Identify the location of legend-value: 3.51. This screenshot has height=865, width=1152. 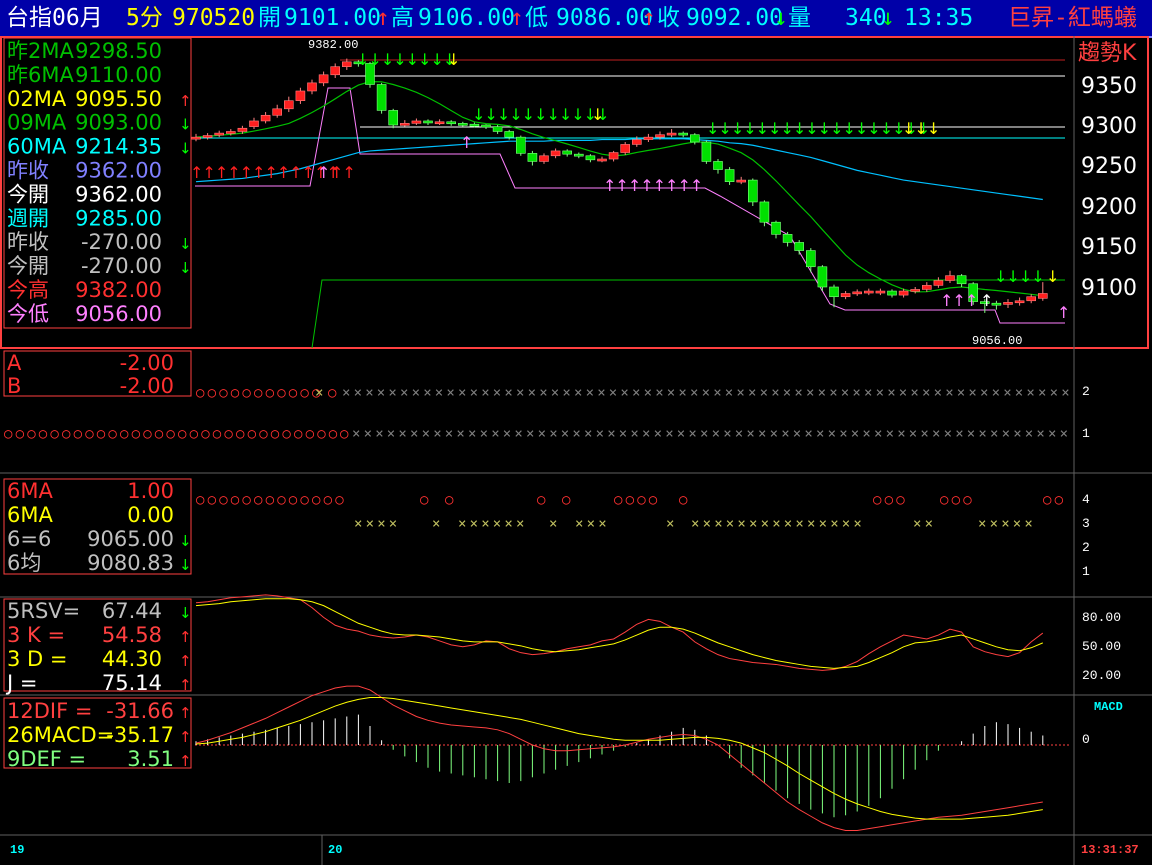
(150, 759).